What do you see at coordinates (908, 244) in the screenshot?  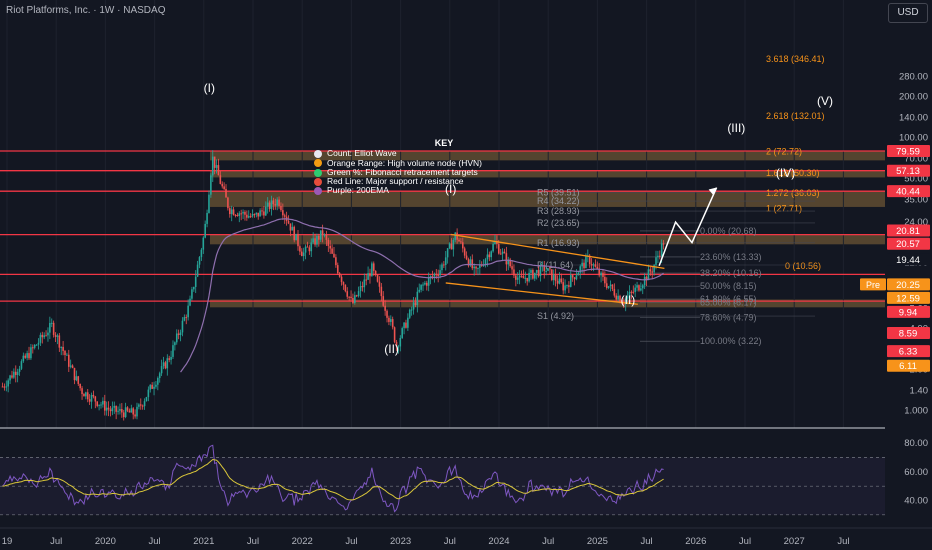 I see `price-label: 20.57` at bounding box center [908, 244].